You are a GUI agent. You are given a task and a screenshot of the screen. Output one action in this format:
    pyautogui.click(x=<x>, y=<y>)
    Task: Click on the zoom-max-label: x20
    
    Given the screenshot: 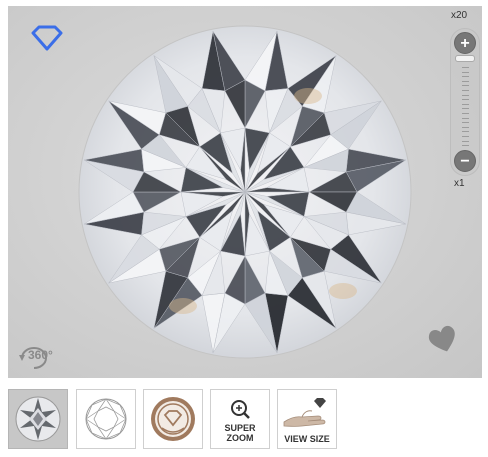 What is the action you would take?
    pyautogui.click(x=459, y=15)
    